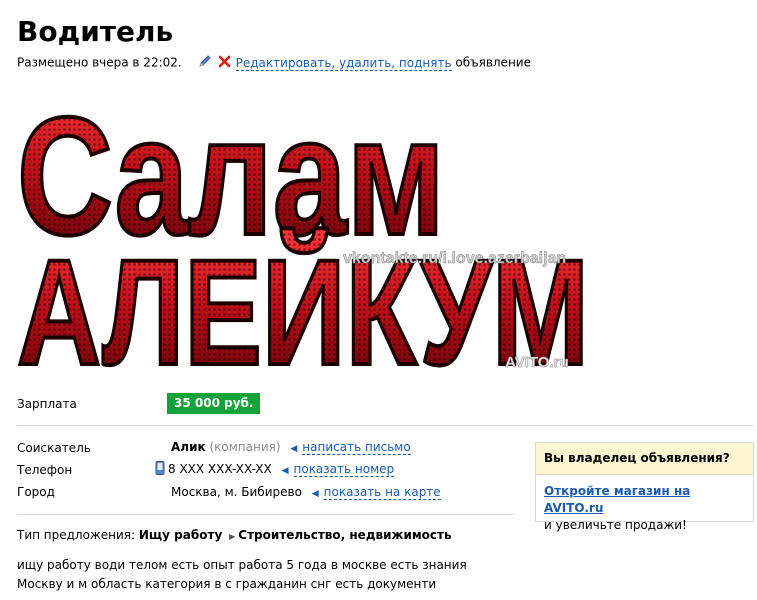 The width and height of the screenshot is (757, 600). What do you see at coordinates (454, 258) in the screenshot?
I see `banner-watermark: vkontakte.ru/i.love.azerbaijan` at bounding box center [454, 258].